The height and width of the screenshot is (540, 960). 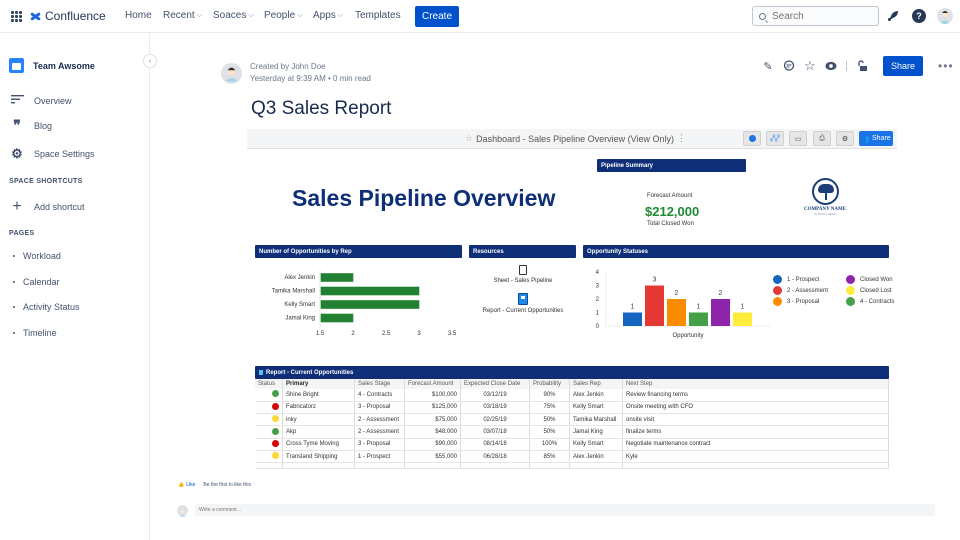 I want to click on kebab-menu-icon: ⋮, so click(x=681, y=138).